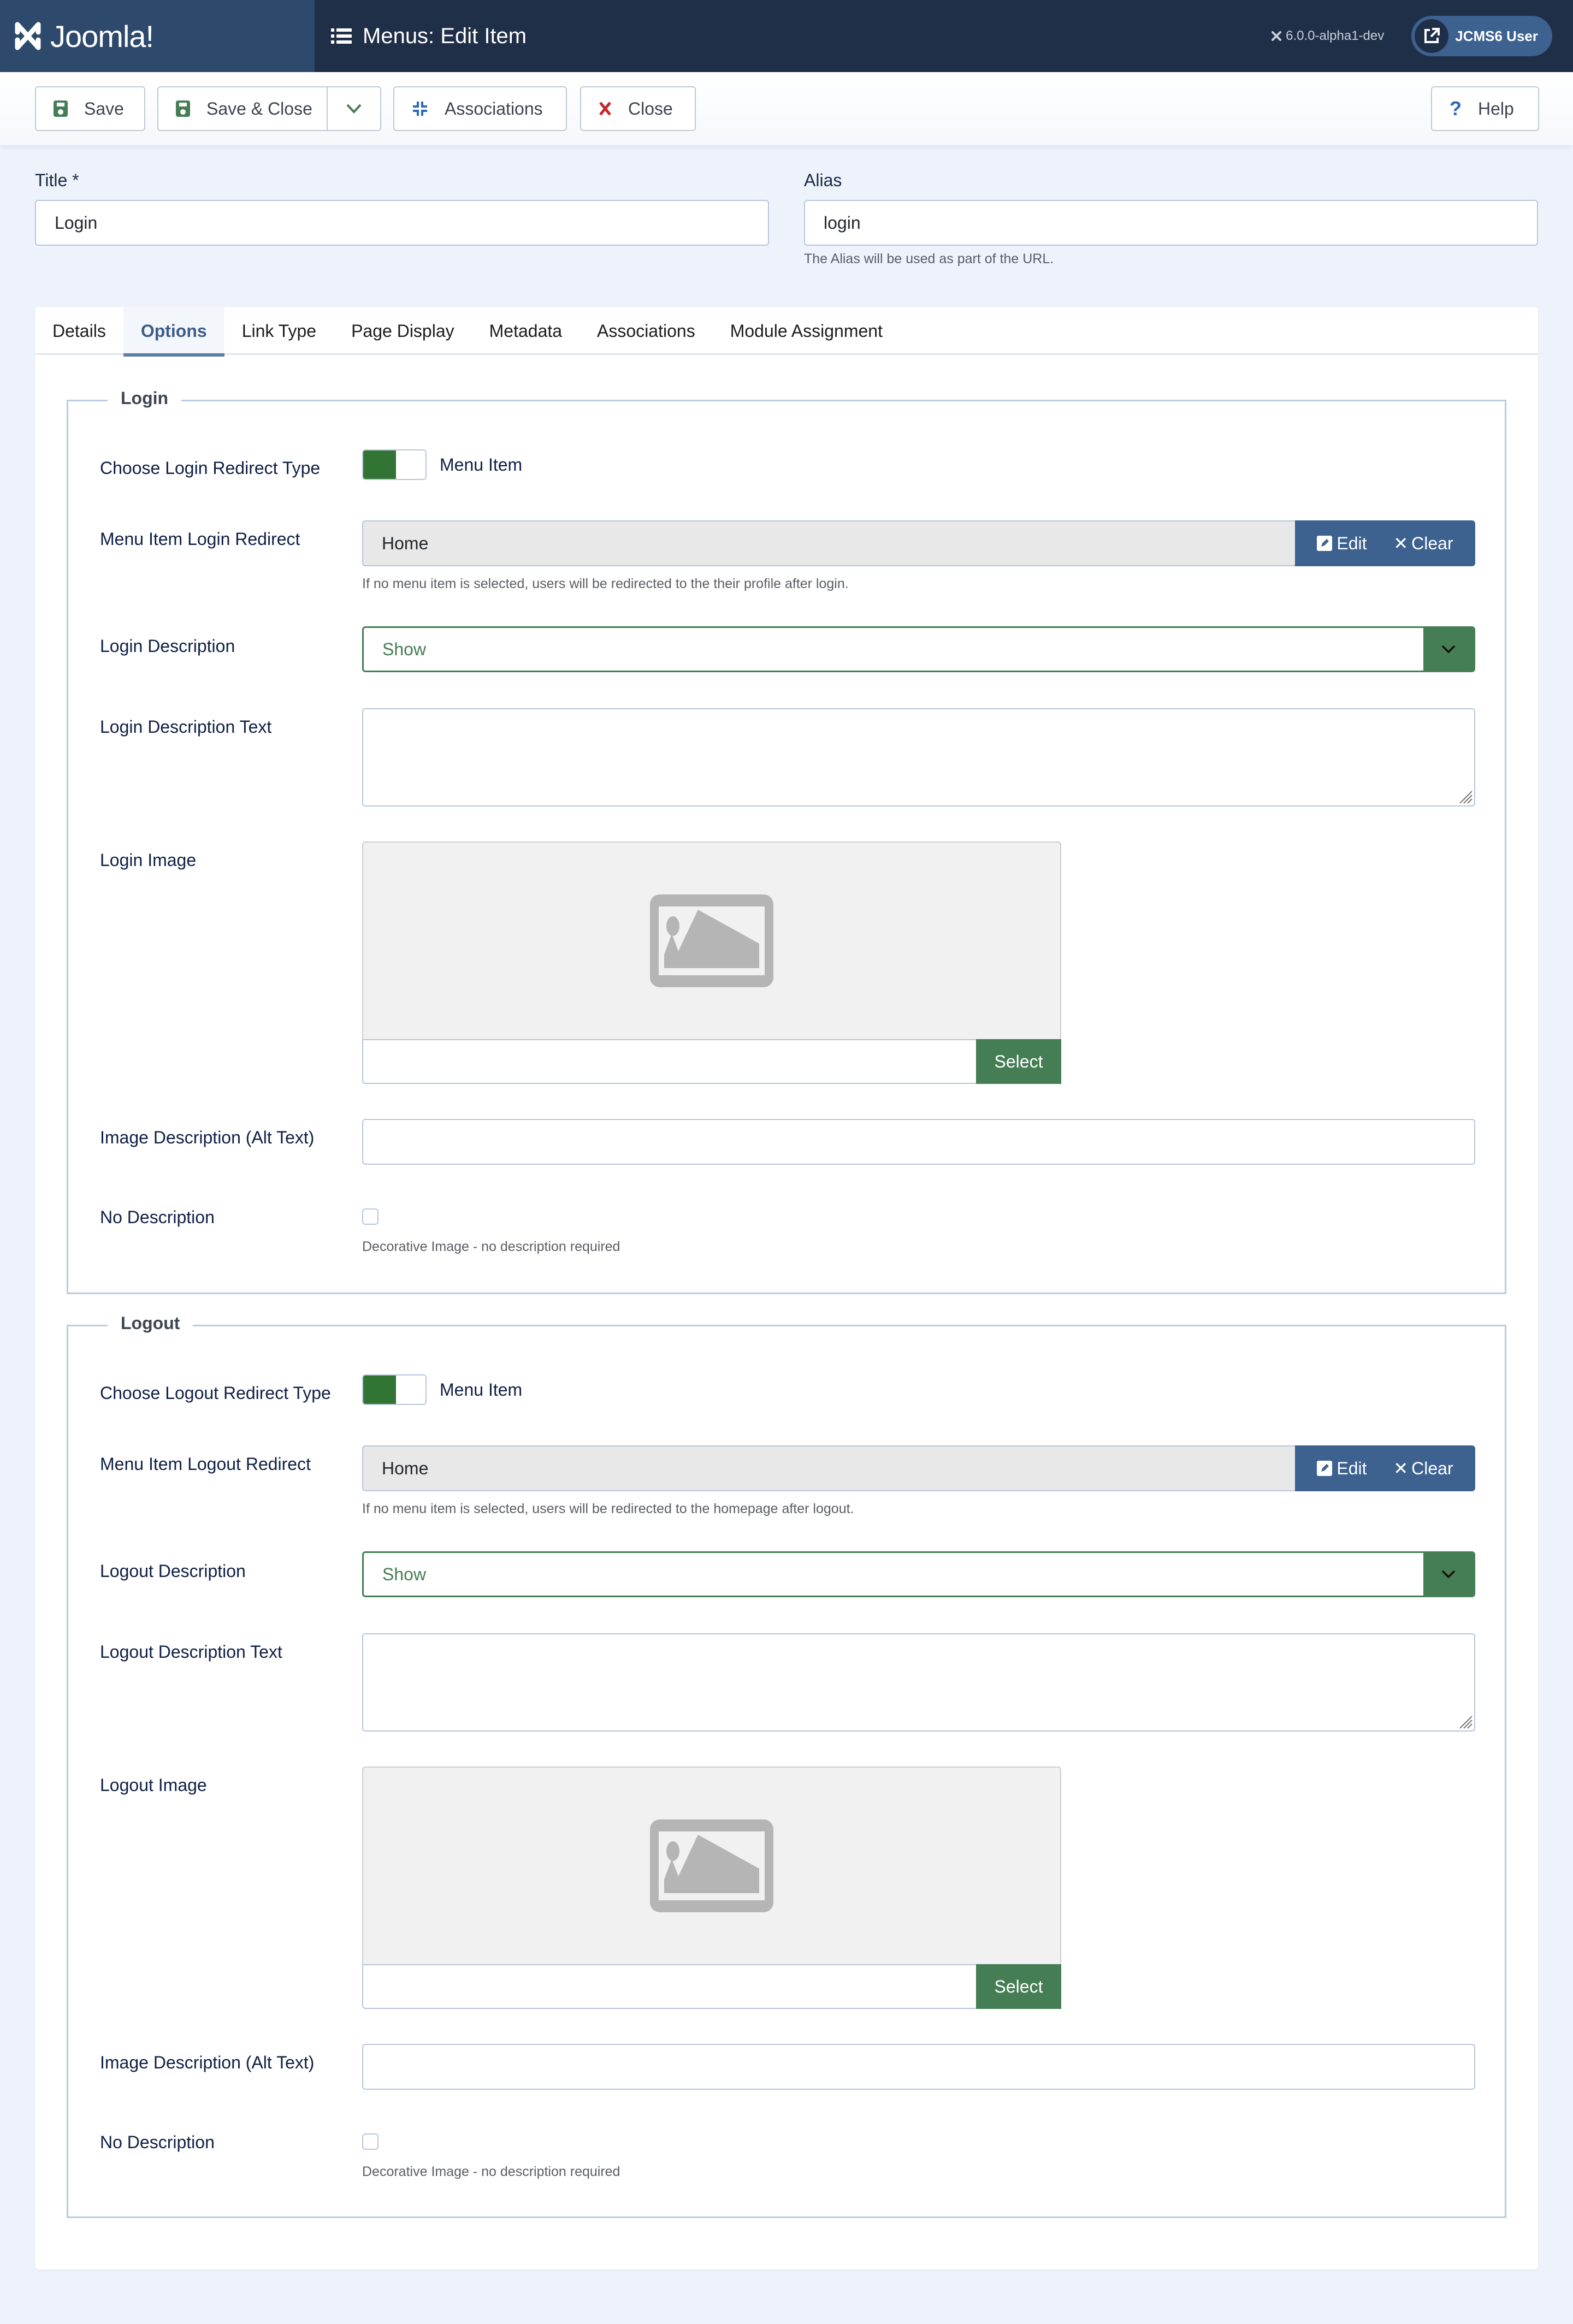 The height and width of the screenshot is (2324, 1573). I want to click on login-redirect-value: Home, so click(828, 543).